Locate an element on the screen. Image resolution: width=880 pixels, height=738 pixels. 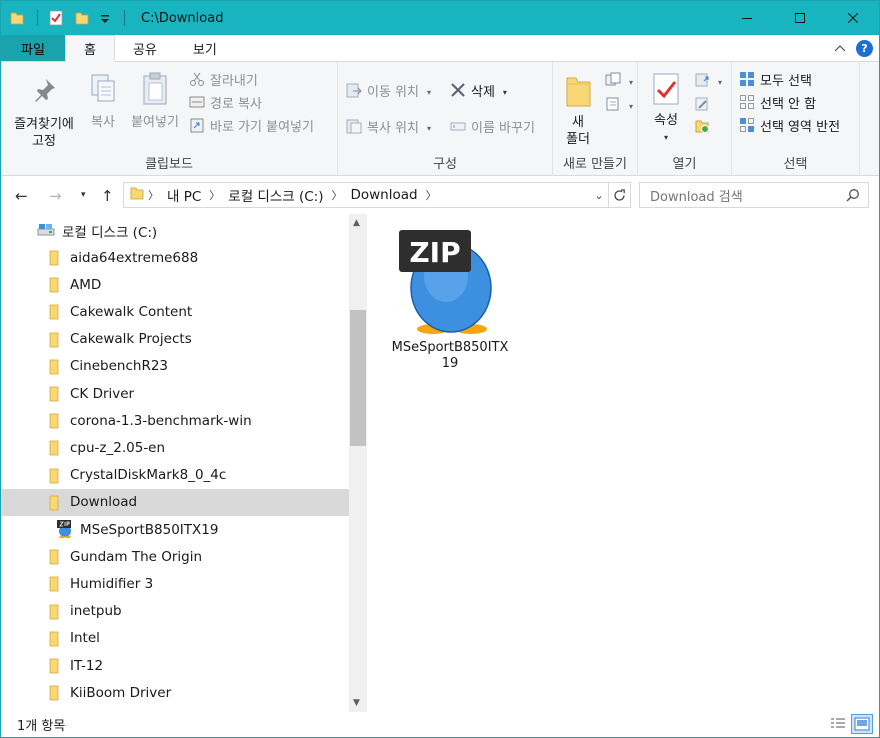
maximize-button is located at coordinates (799, 18).